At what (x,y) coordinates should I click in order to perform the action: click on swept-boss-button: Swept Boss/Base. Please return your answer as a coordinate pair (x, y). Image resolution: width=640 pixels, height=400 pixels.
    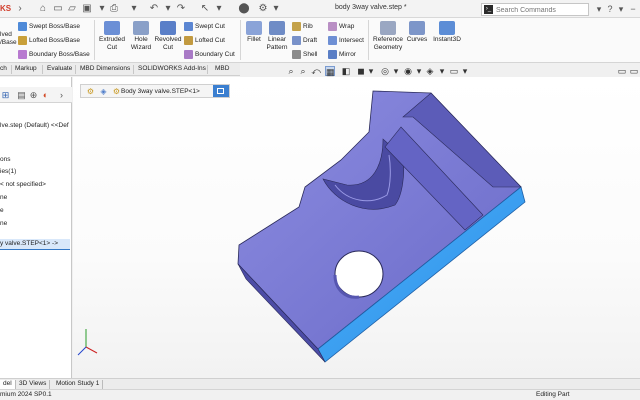
    Looking at the image, I should click on (49, 26).